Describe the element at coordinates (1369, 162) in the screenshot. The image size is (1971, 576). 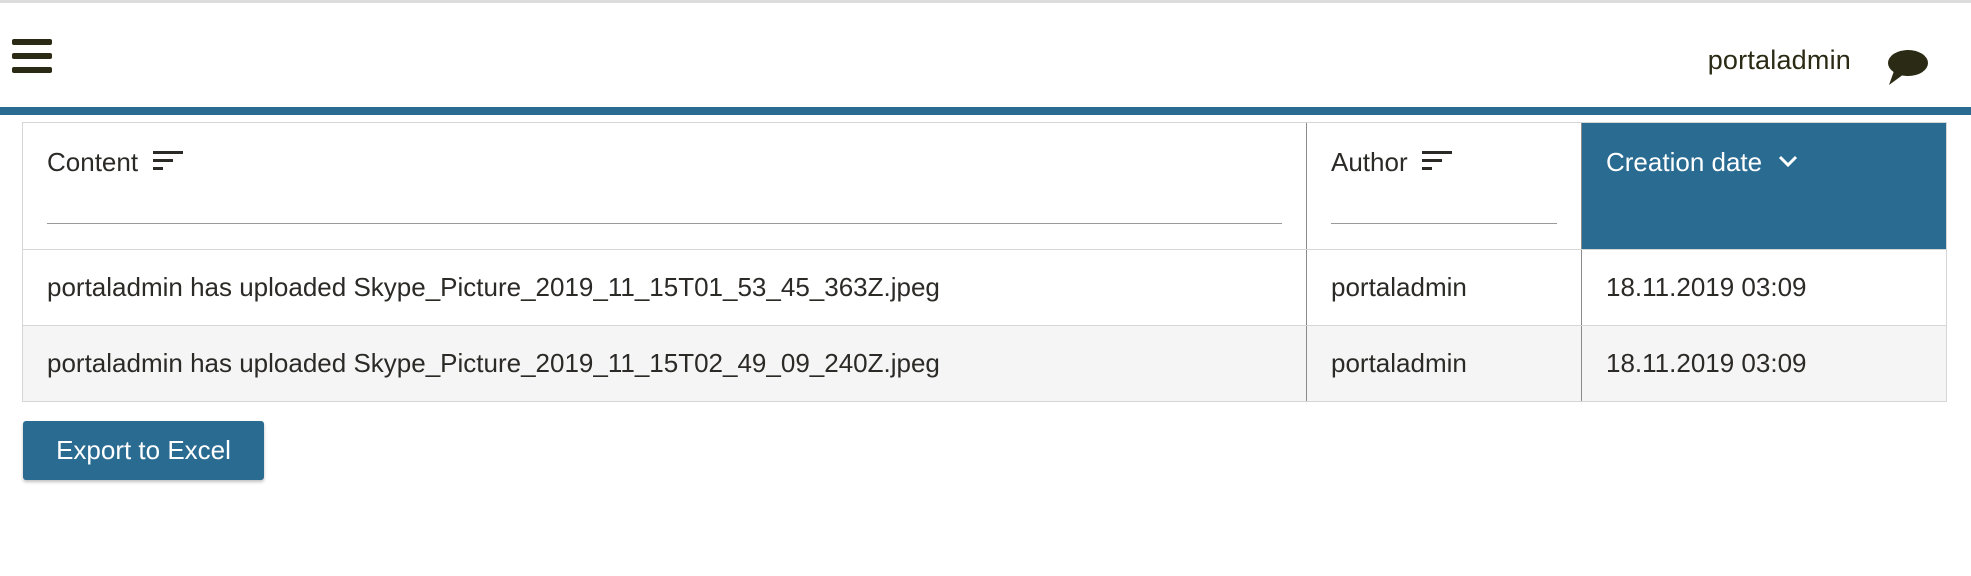
I see `column-label: Author` at that location.